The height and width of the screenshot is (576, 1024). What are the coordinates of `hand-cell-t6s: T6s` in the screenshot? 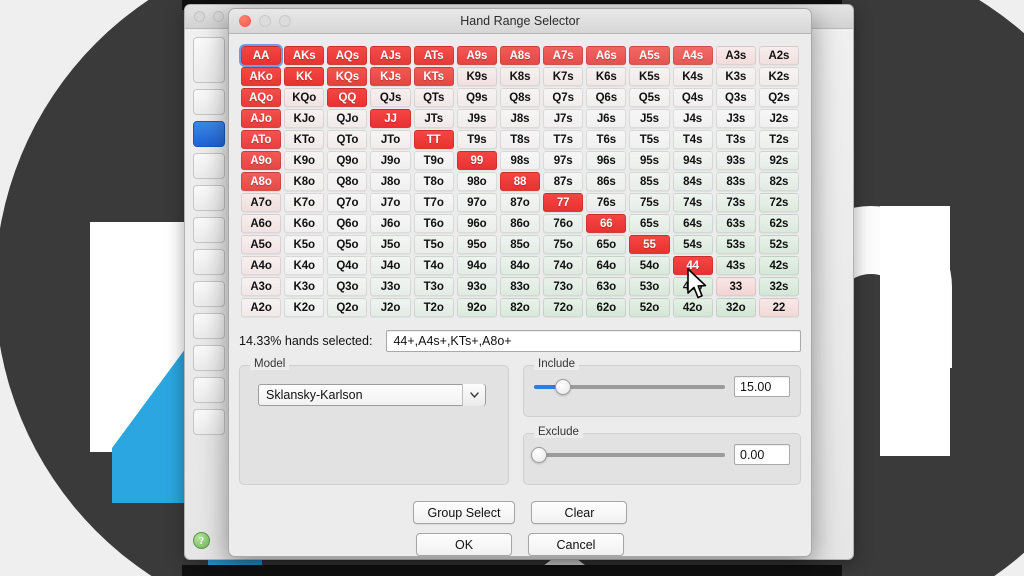 It's located at (606, 139).